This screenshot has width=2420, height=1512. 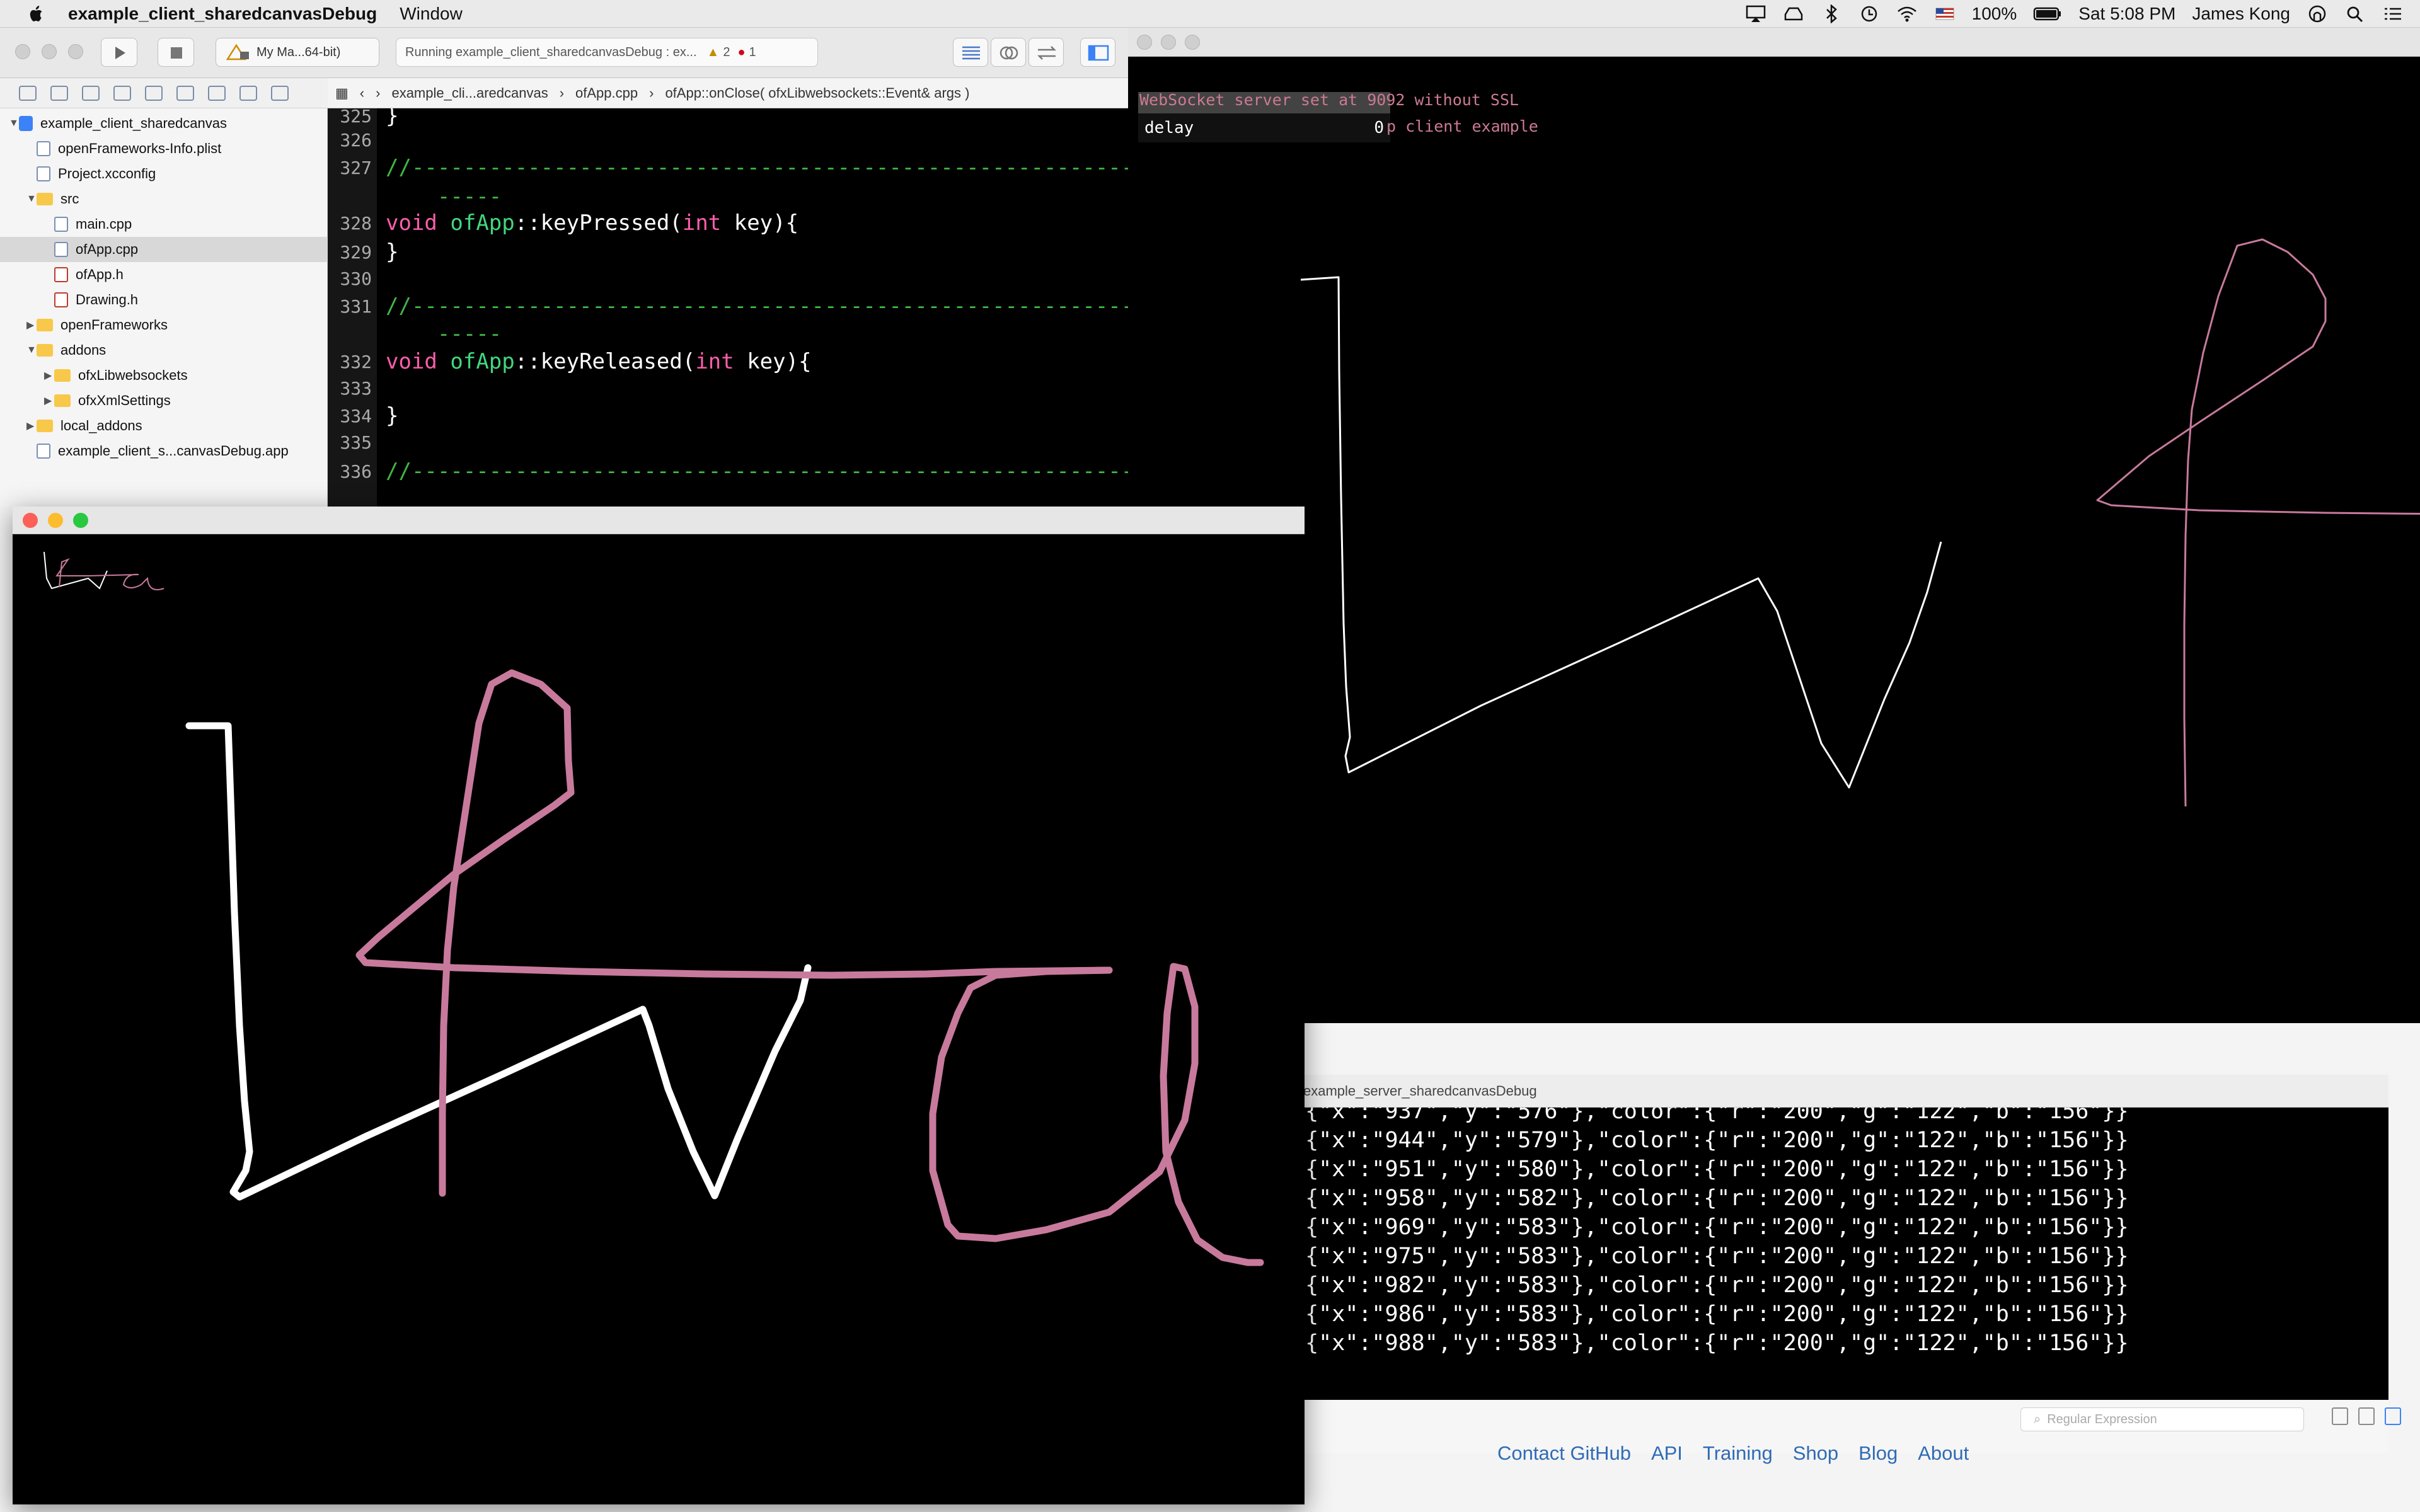 What do you see at coordinates (176, 52) in the screenshot?
I see `stop-button` at bounding box center [176, 52].